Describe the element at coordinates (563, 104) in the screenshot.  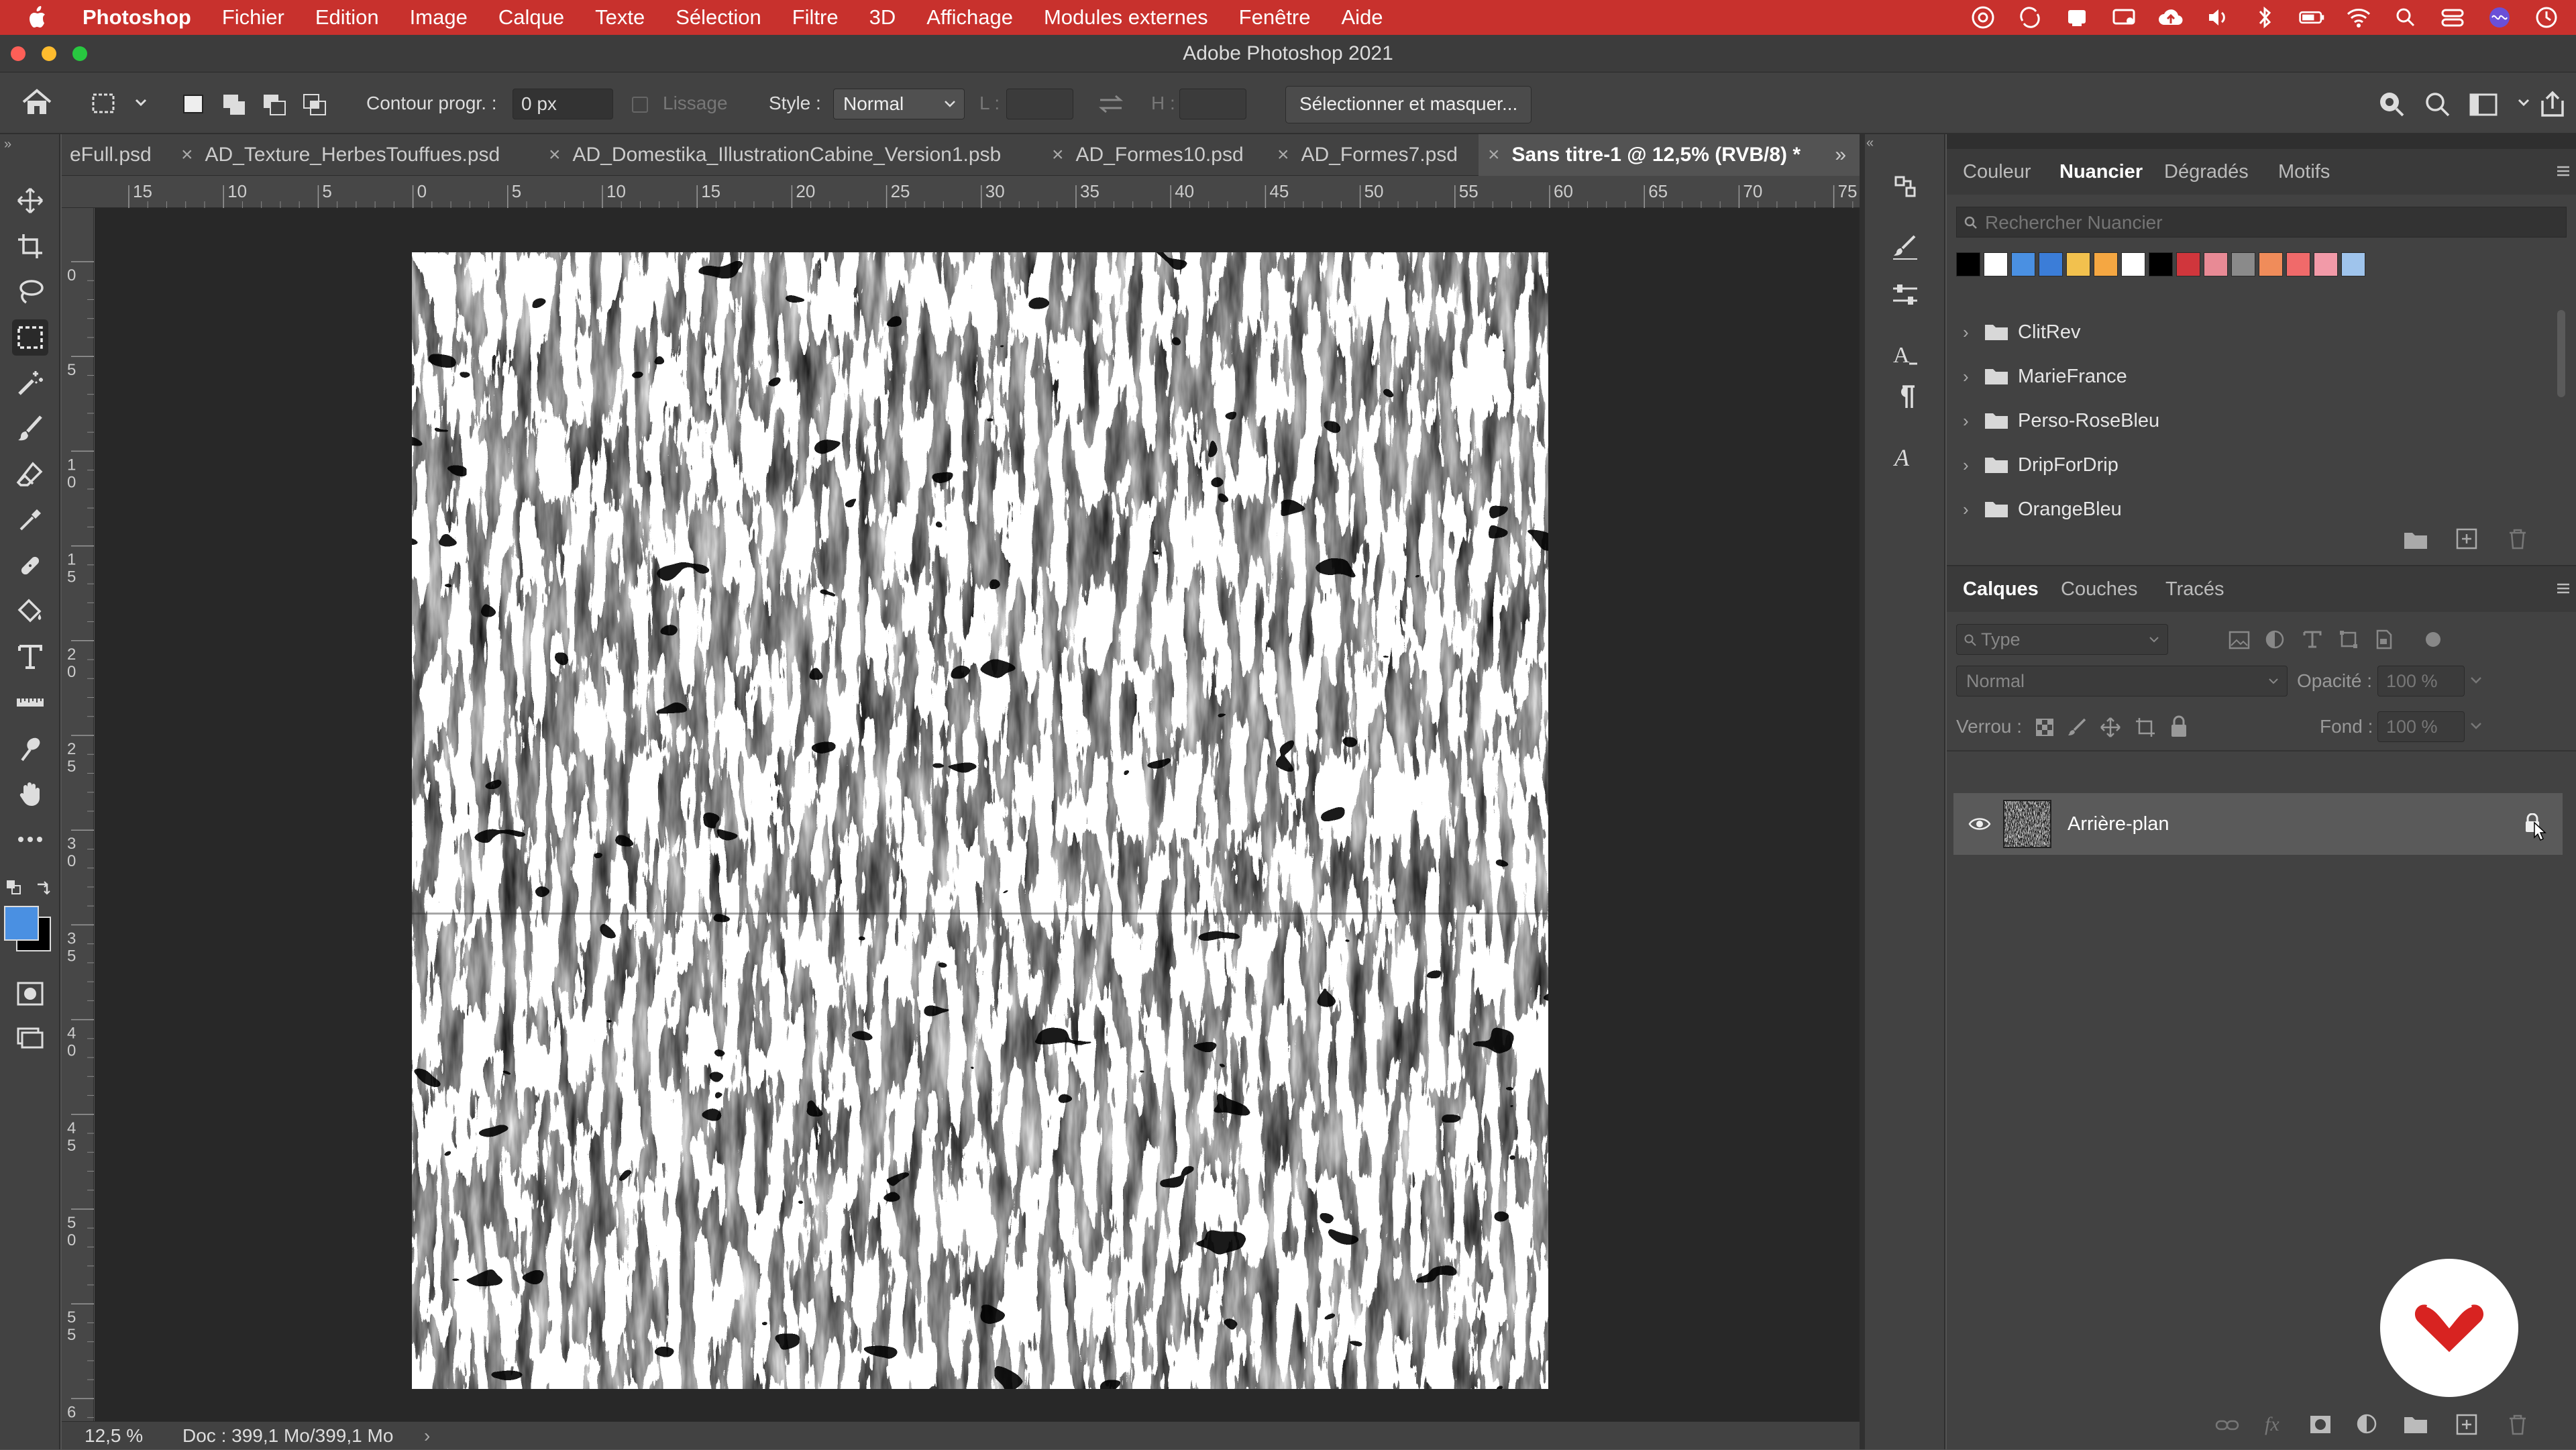
I see `feather-input` at that location.